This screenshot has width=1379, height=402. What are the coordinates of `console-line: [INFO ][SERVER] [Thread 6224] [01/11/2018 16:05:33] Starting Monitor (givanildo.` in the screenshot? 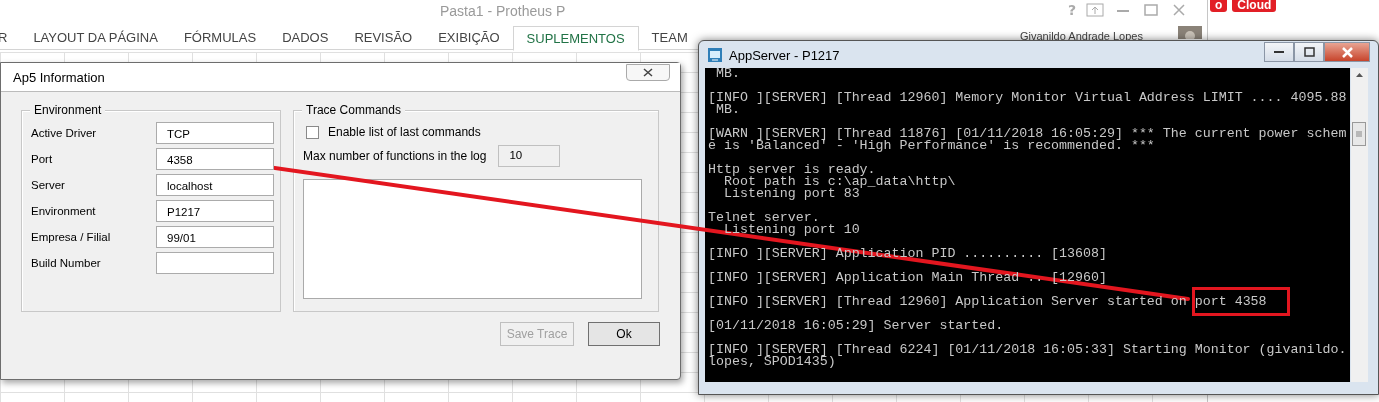 It's located at (1028, 350).